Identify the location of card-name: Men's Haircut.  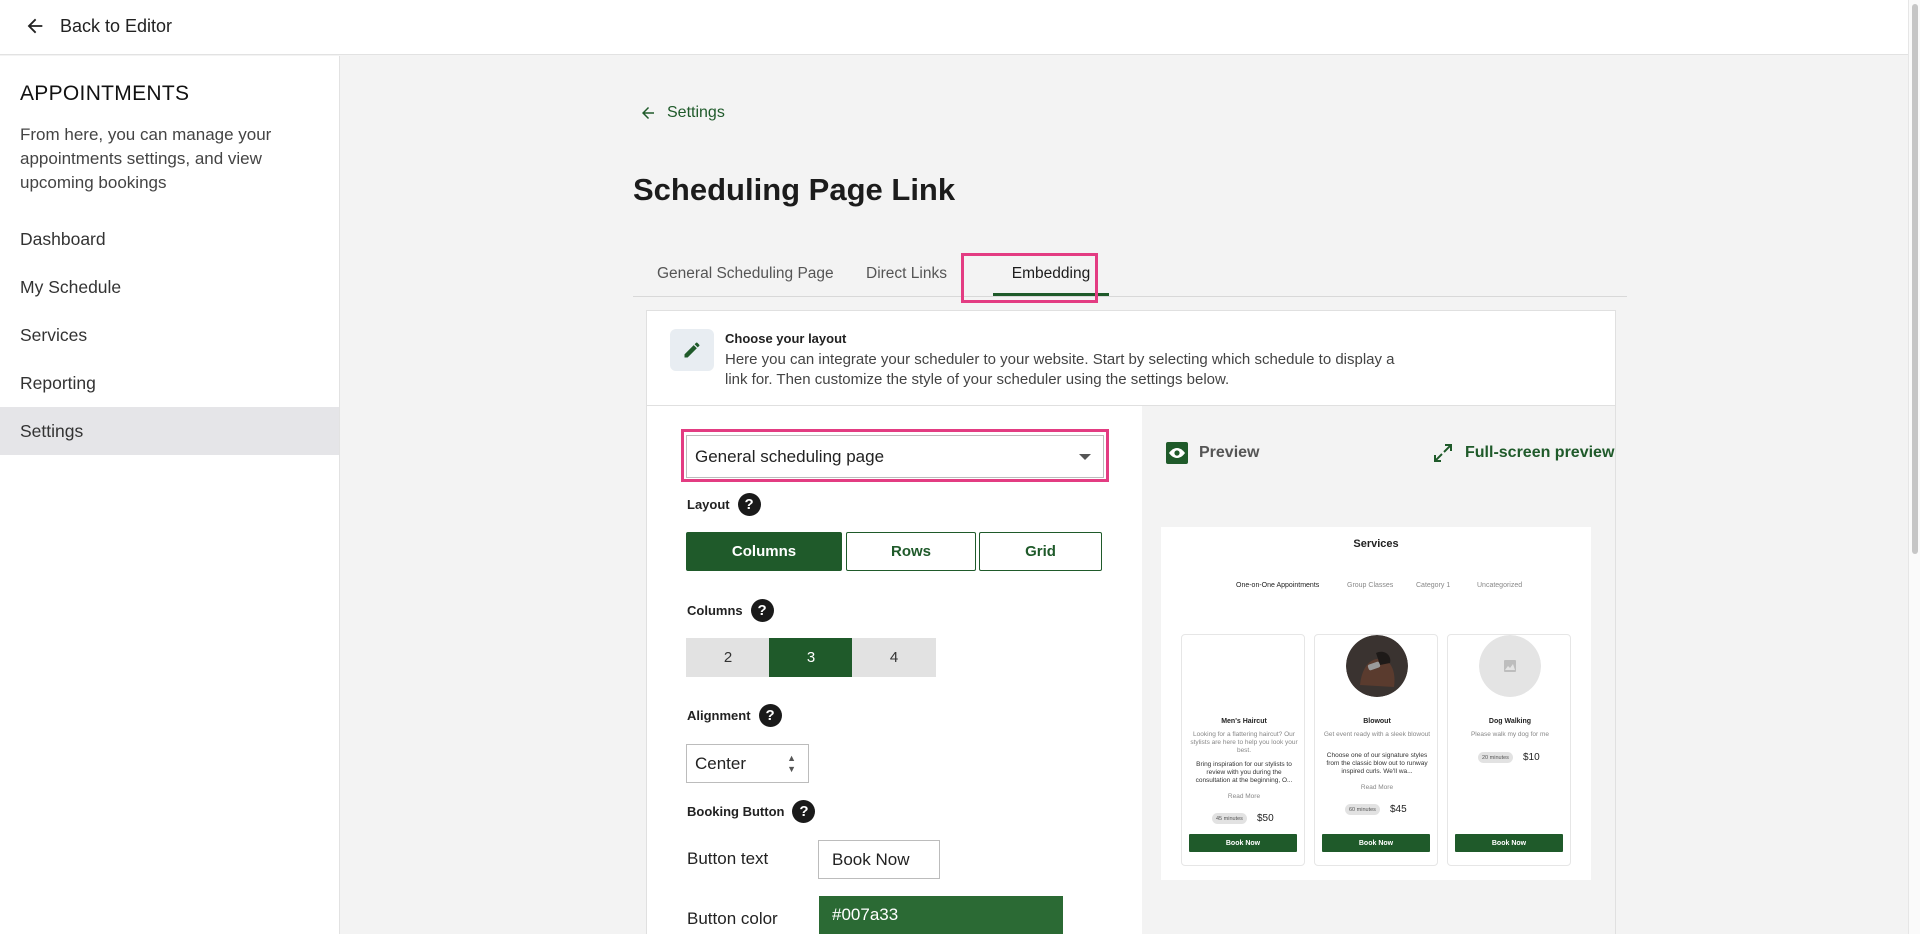
(1244, 721).